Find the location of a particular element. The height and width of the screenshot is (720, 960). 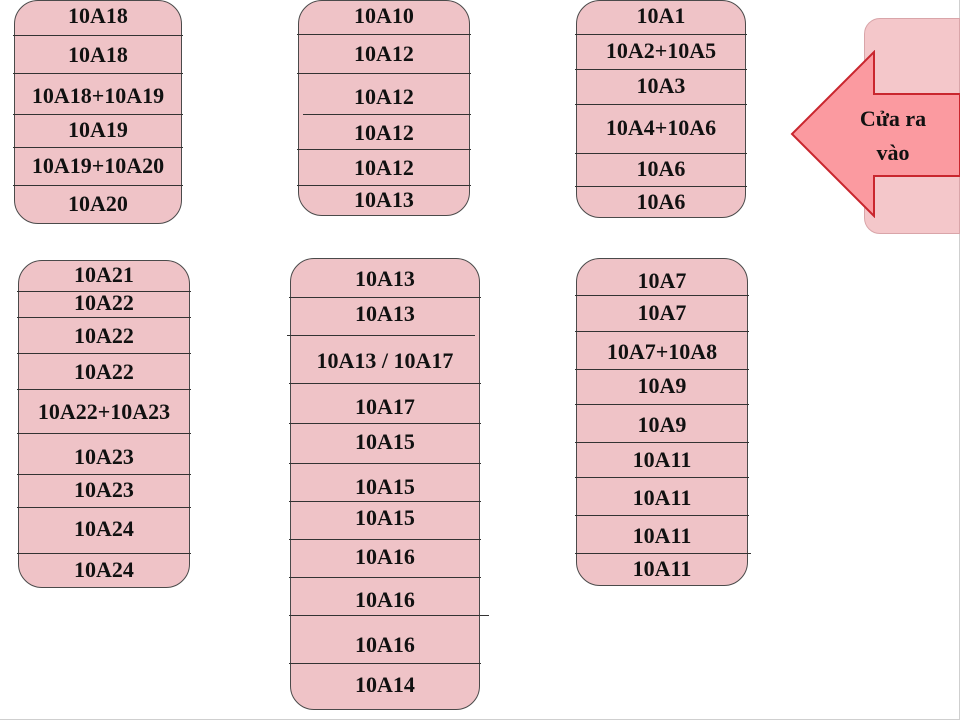

room-label: 10A1 is located at coordinates (661, 15).